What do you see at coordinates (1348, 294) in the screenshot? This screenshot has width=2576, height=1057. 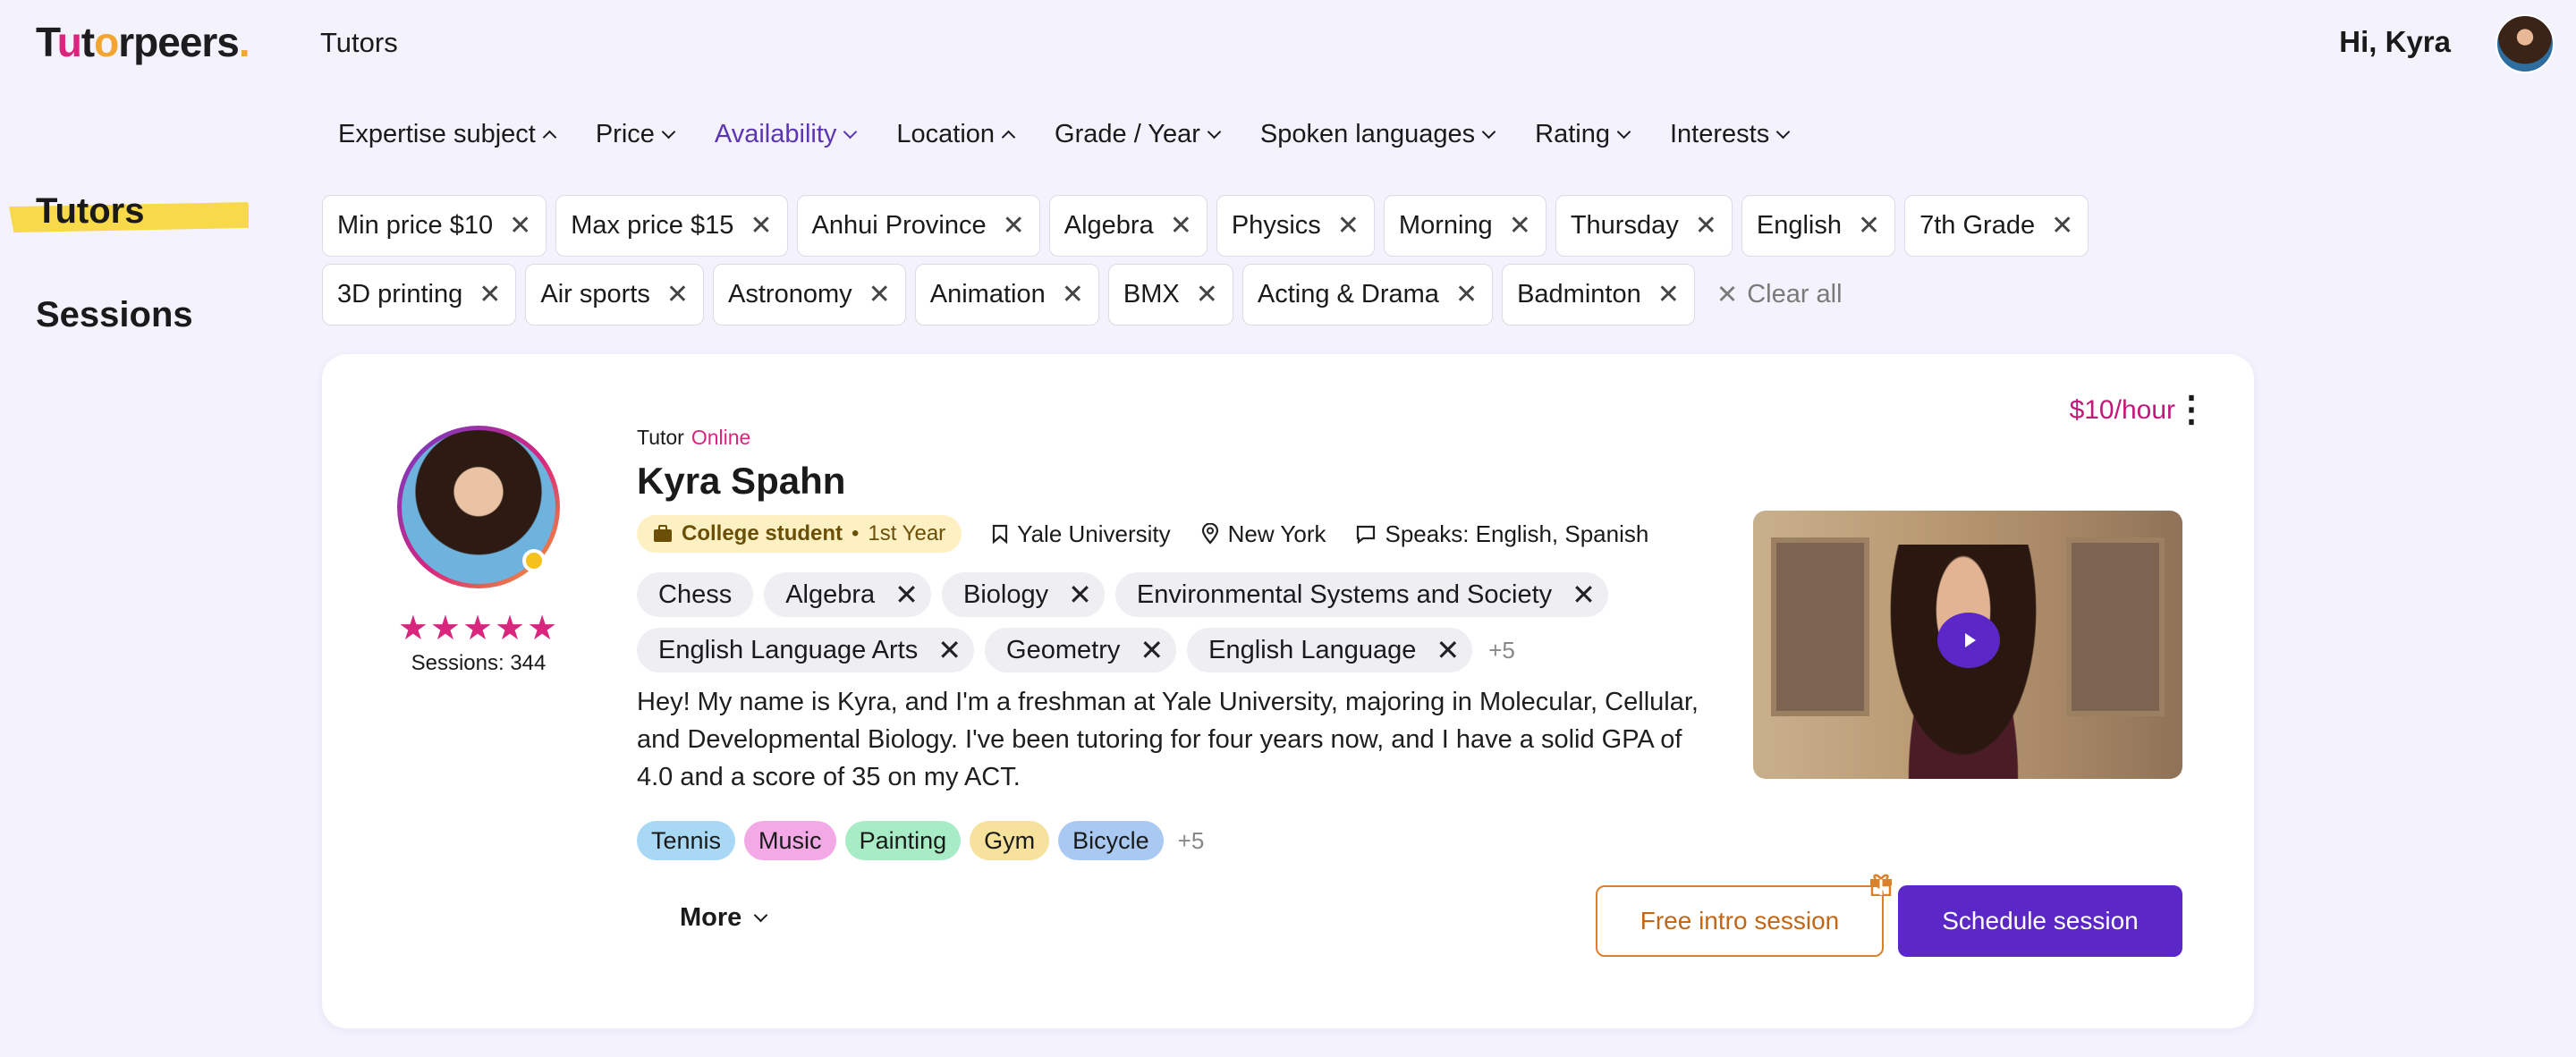 I see `chip-label: Acting & Drama` at bounding box center [1348, 294].